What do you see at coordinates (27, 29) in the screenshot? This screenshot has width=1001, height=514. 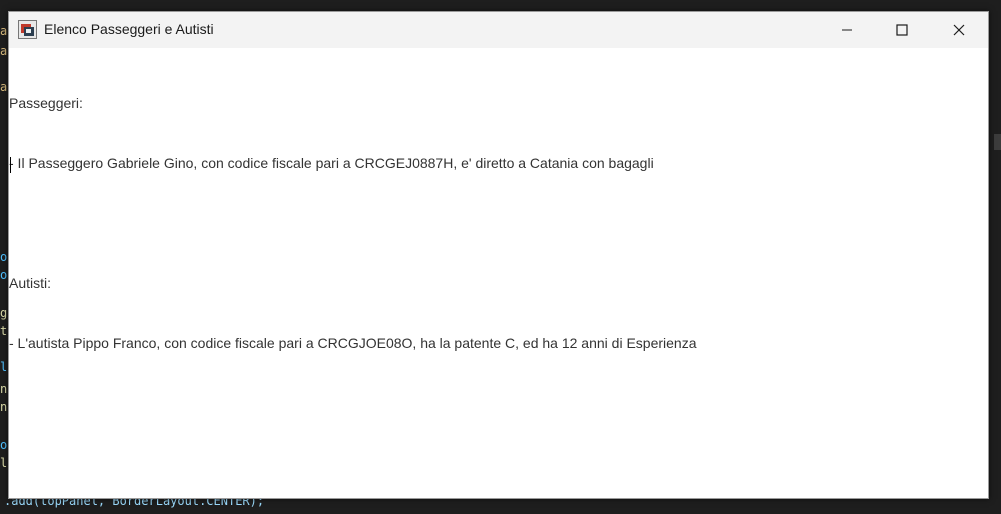 I see `java-app-icon` at bounding box center [27, 29].